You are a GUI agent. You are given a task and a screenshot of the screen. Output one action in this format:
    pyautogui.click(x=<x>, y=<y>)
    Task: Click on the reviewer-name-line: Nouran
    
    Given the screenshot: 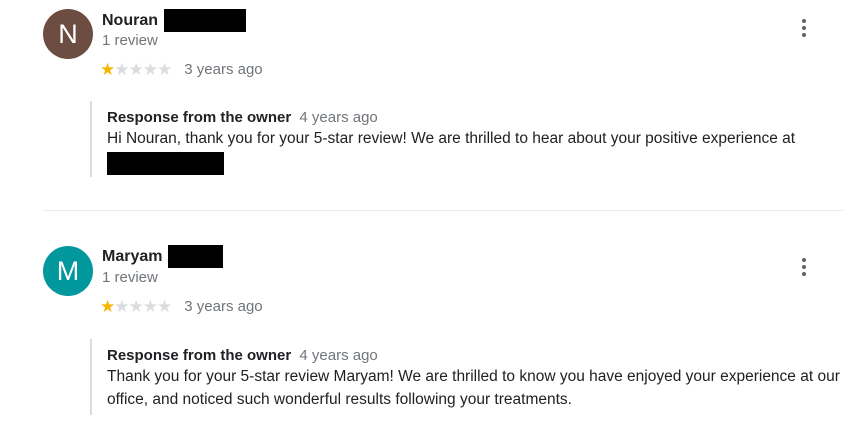 What is the action you would take?
    pyautogui.click(x=174, y=20)
    